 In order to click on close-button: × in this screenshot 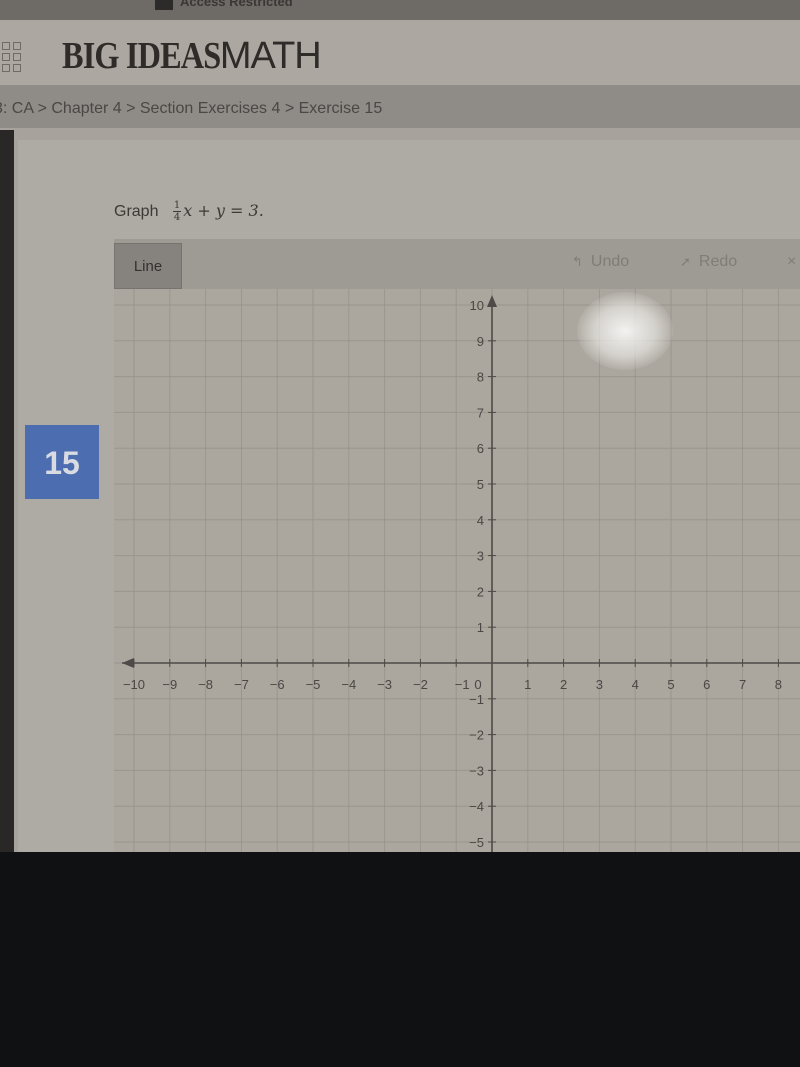, I will do `click(791, 262)`.